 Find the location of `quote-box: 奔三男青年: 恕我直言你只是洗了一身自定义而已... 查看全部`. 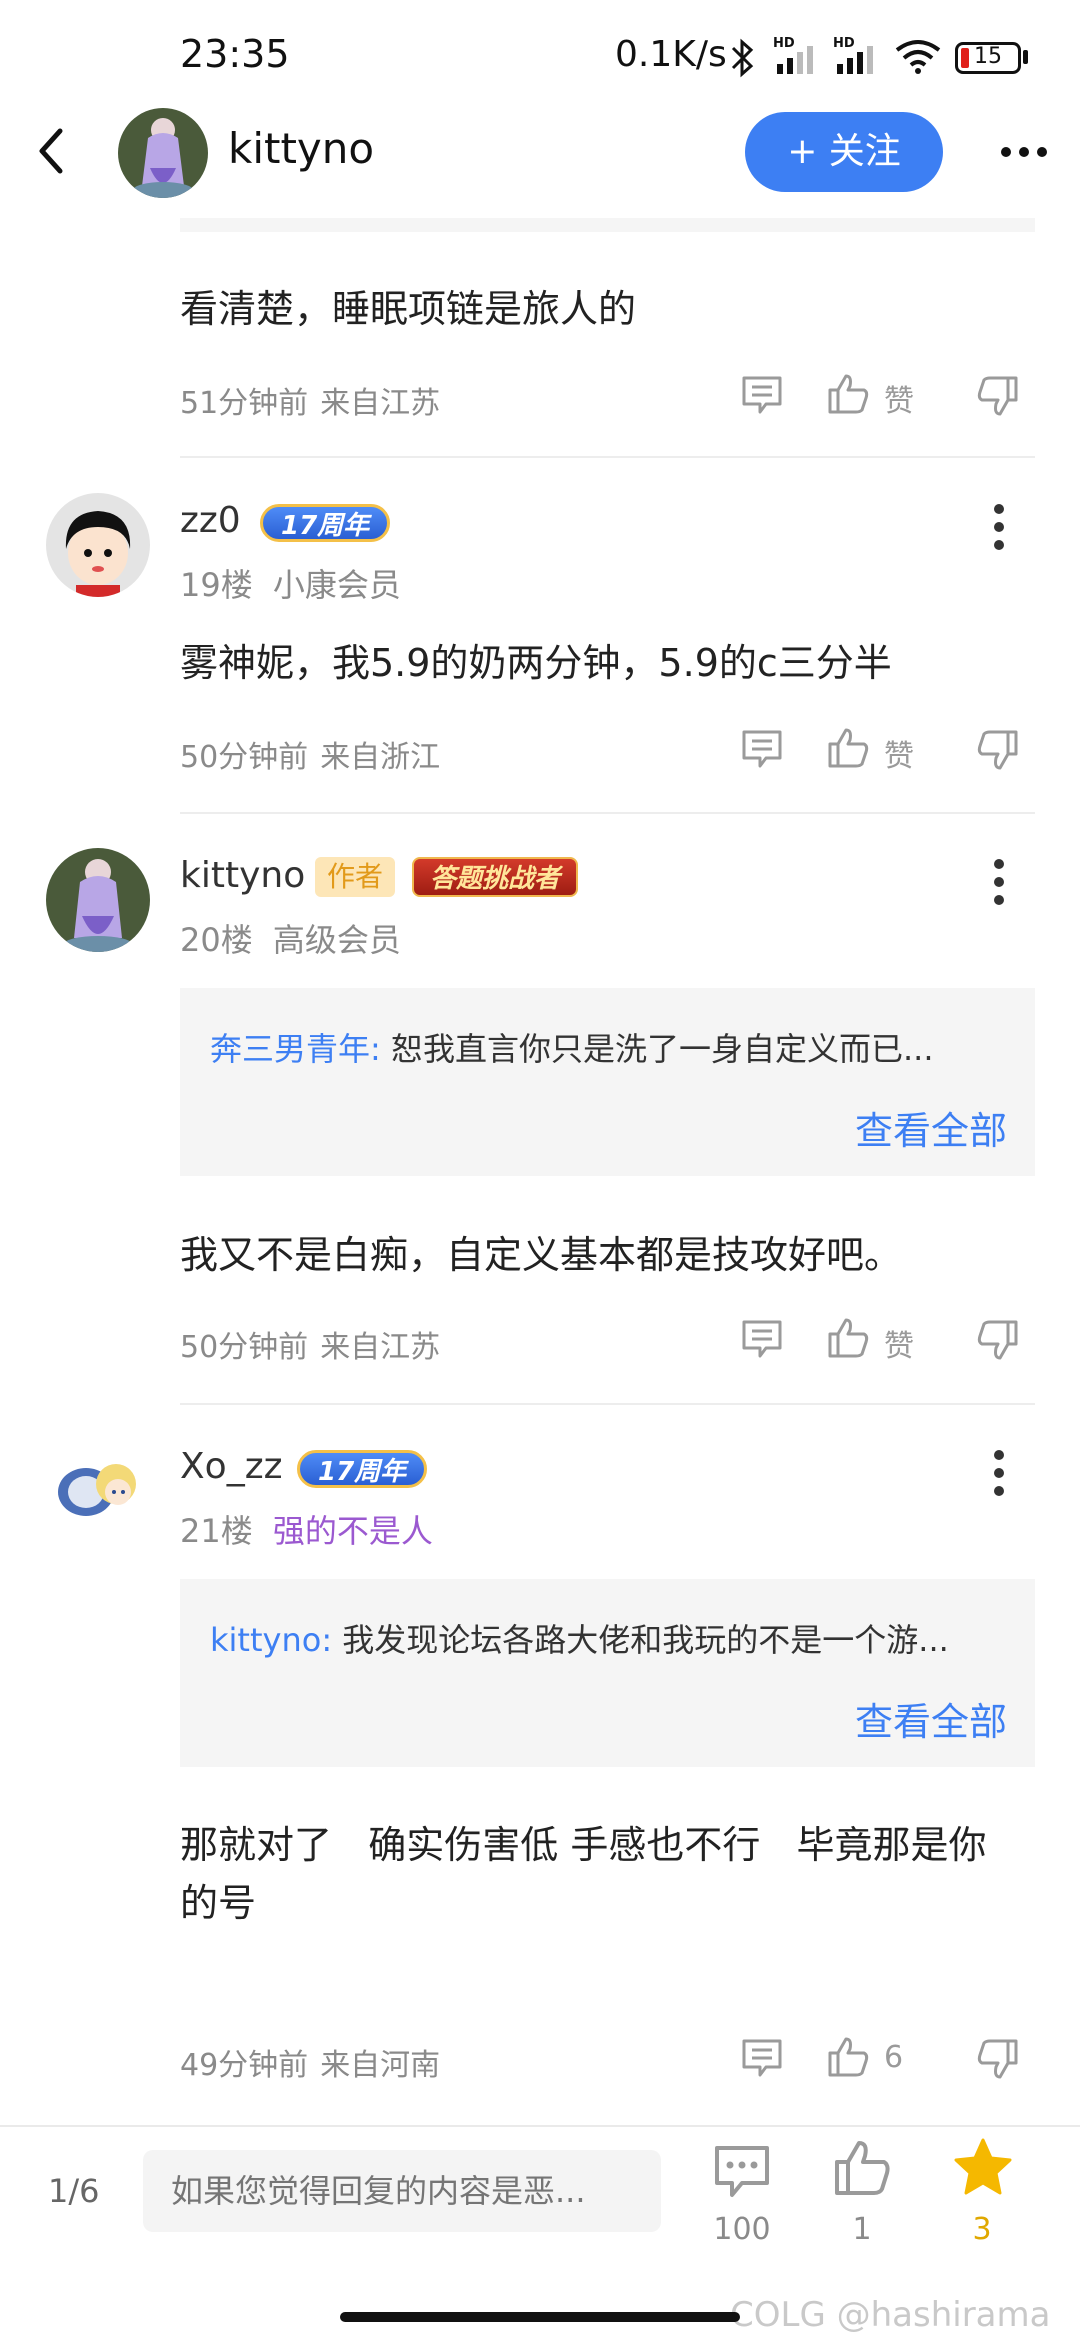

quote-box: 奔三男青年: 恕我直言你只是洗了一身自定义而已... 查看全部 is located at coordinates (607, 1082).